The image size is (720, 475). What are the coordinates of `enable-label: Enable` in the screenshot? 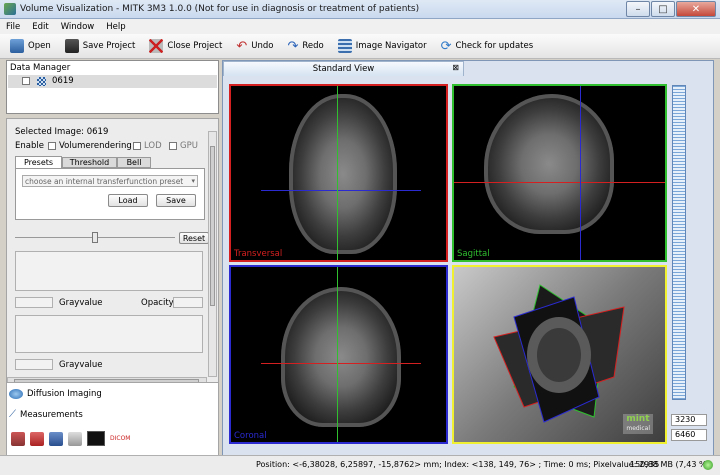 It's located at (29, 146).